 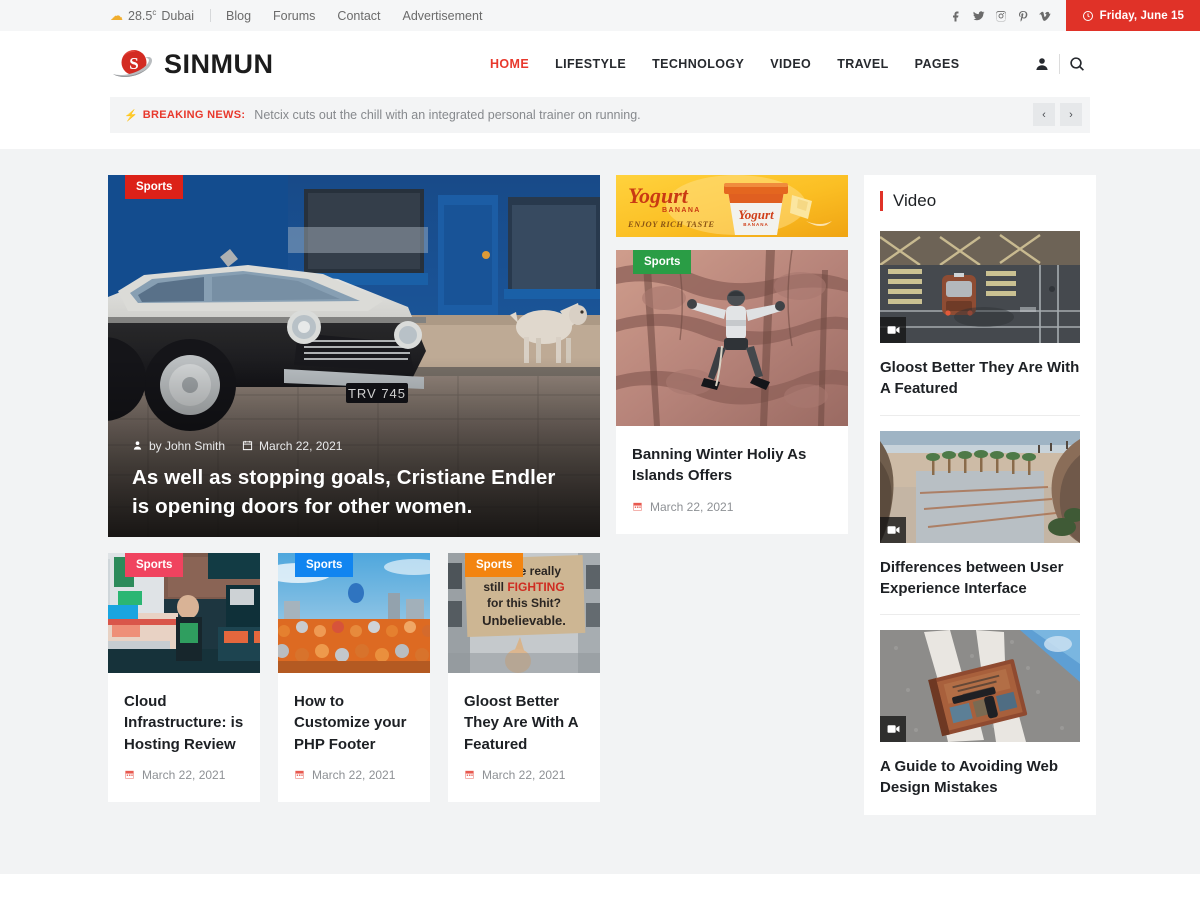 I want to click on breaking-prev-button: ‹, so click(x=1044, y=114).